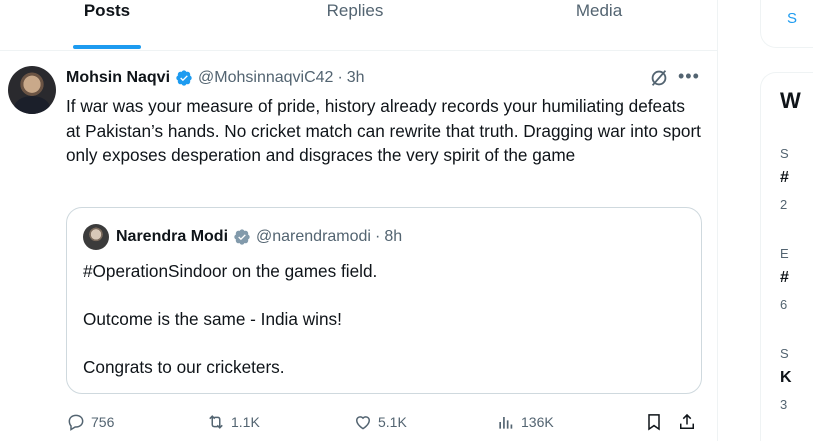 This screenshot has width=813, height=441. I want to click on more-icon: •••, so click(690, 78).